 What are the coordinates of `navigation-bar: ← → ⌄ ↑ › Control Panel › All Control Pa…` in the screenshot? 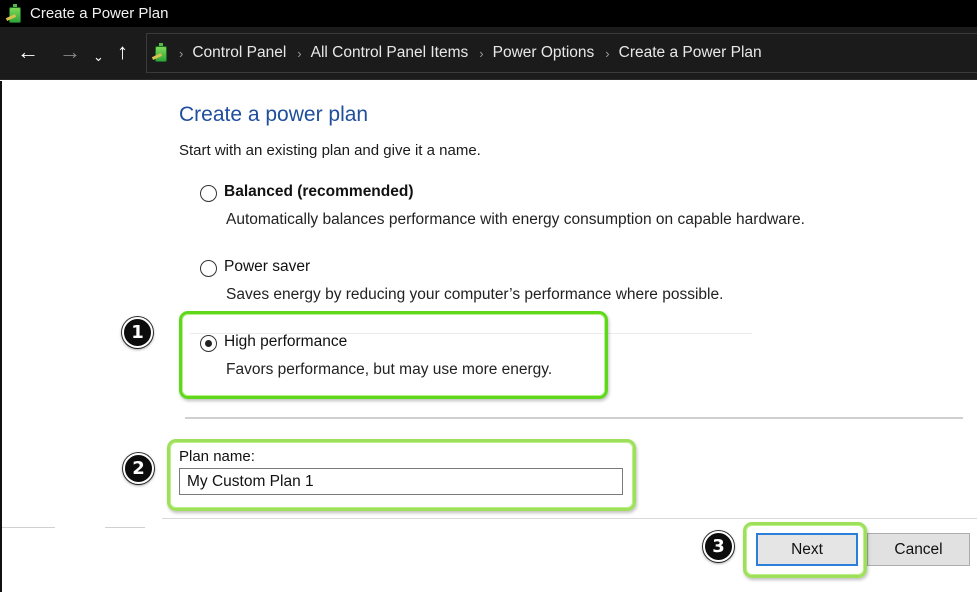 It's located at (488, 53).